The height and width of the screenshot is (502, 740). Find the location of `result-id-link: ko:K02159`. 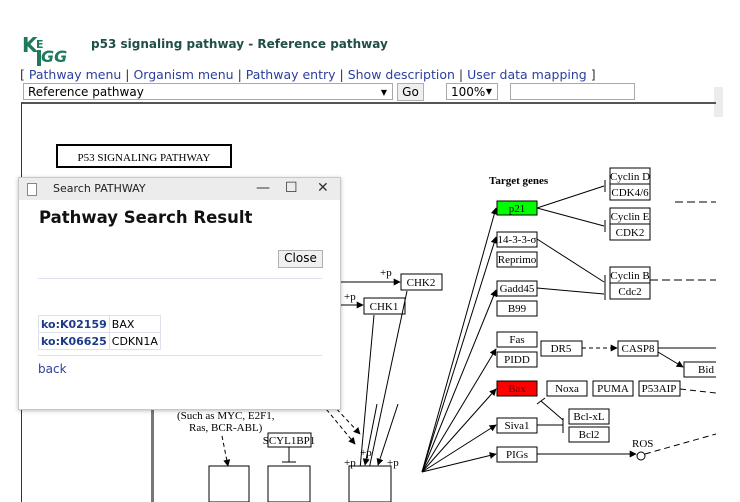

result-id-link: ko:K02159 is located at coordinates (74, 324).